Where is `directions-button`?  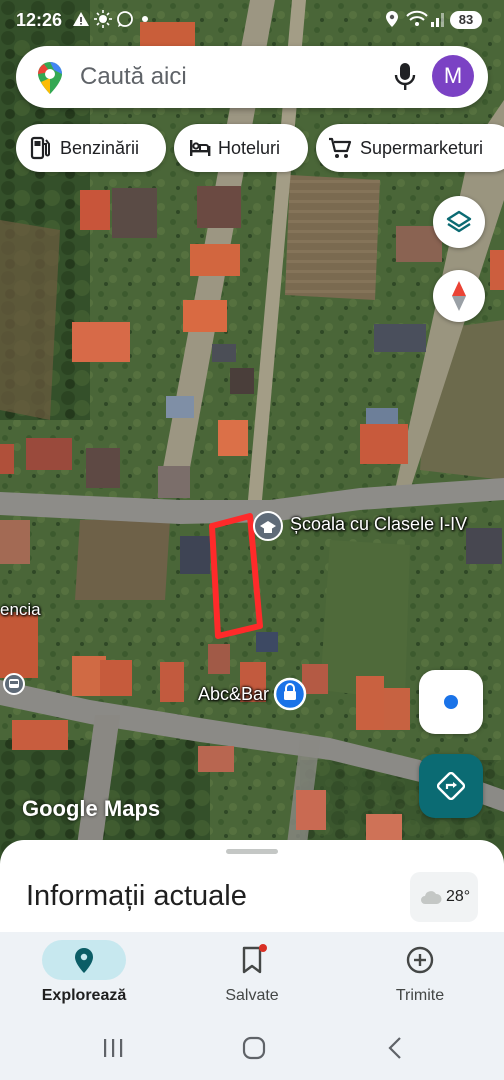
directions-button is located at coordinates (451, 786).